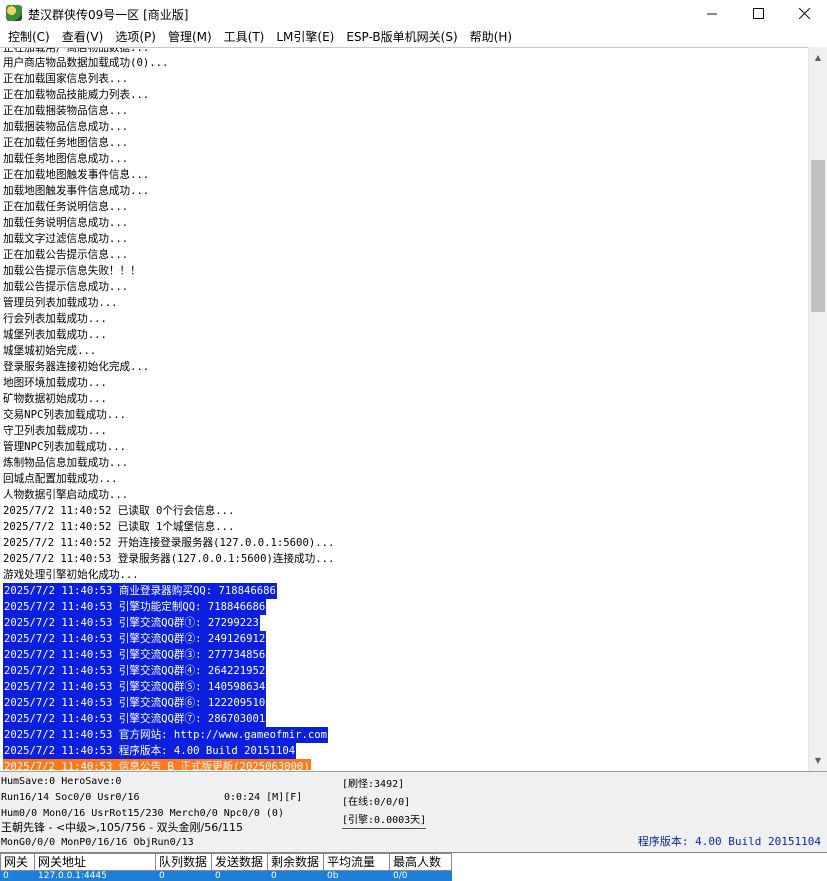 This screenshot has height=881, width=827. What do you see at coordinates (135, 655) in the screenshot?
I see `log-line: 2025/7/2 11:40:53 引擎交流QQ群③: 277734856` at bounding box center [135, 655].